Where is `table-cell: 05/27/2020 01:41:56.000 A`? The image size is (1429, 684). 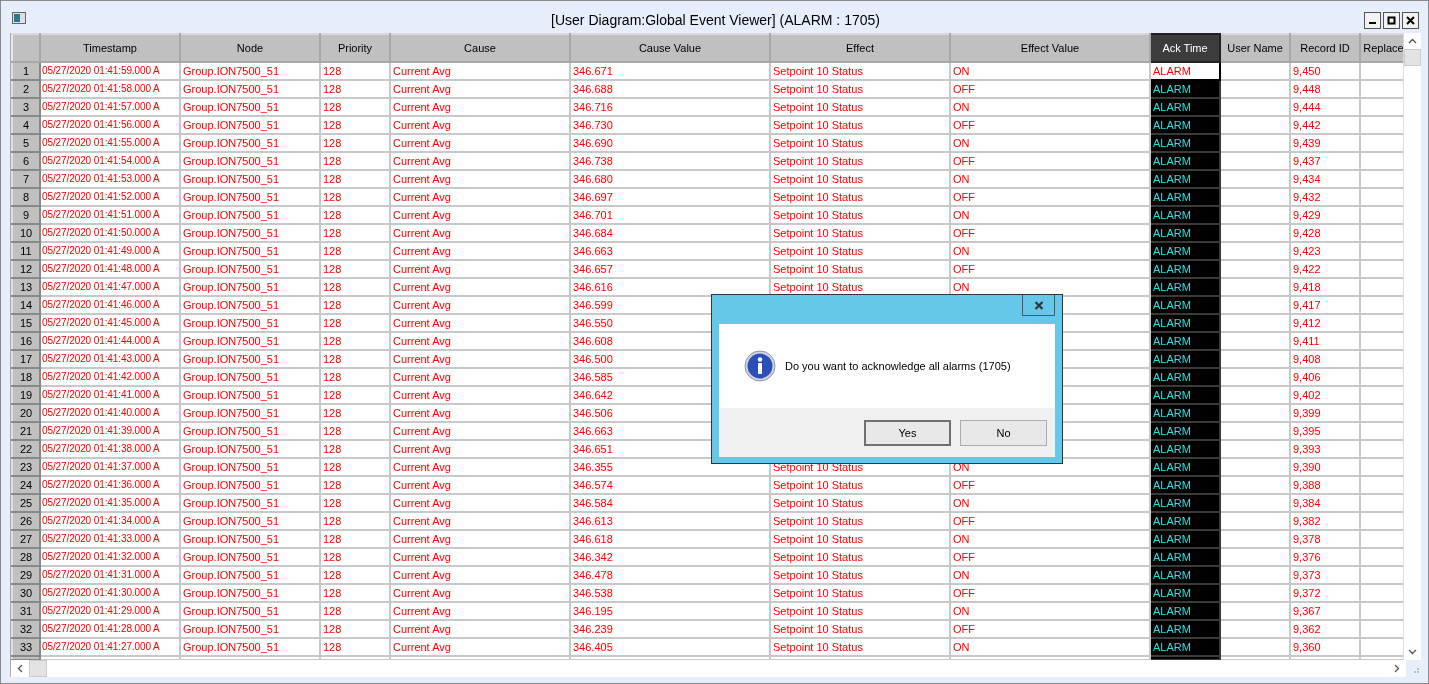 table-cell: 05/27/2020 01:41:56.000 A is located at coordinates (110, 125).